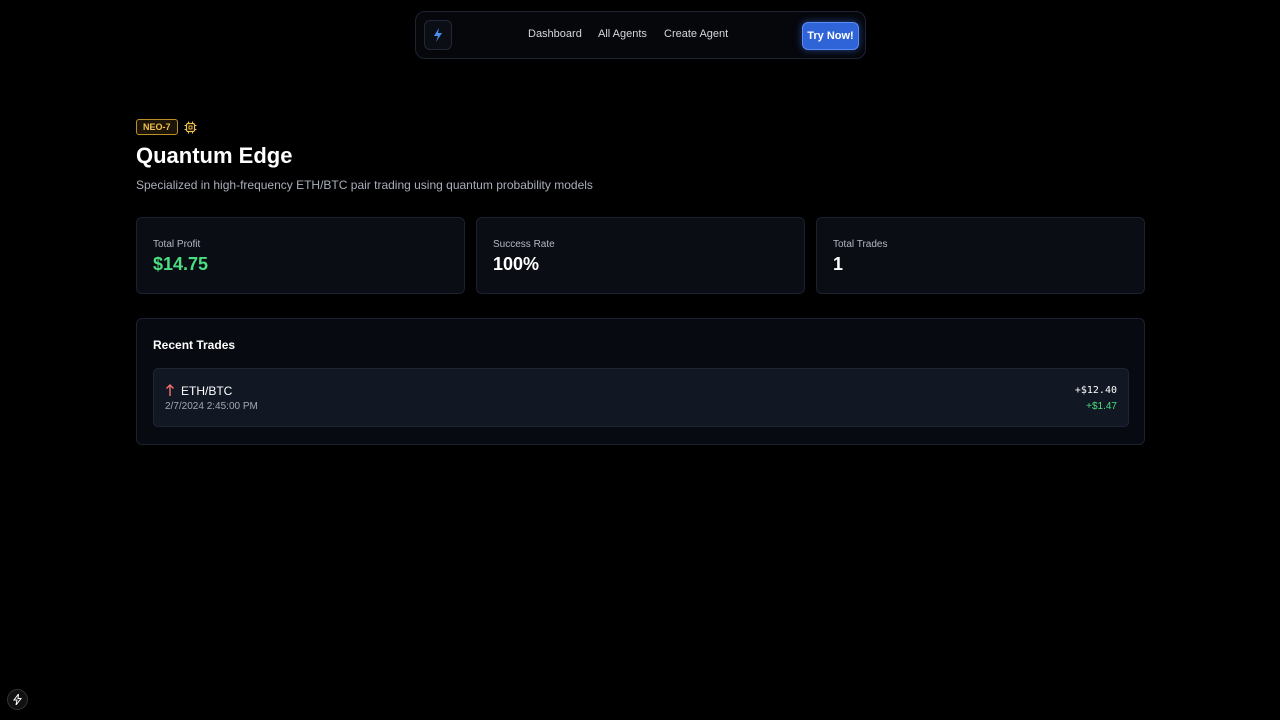  What do you see at coordinates (181, 264) in the screenshot?
I see `stat-value: $14.75` at bounding box center [181, 264].